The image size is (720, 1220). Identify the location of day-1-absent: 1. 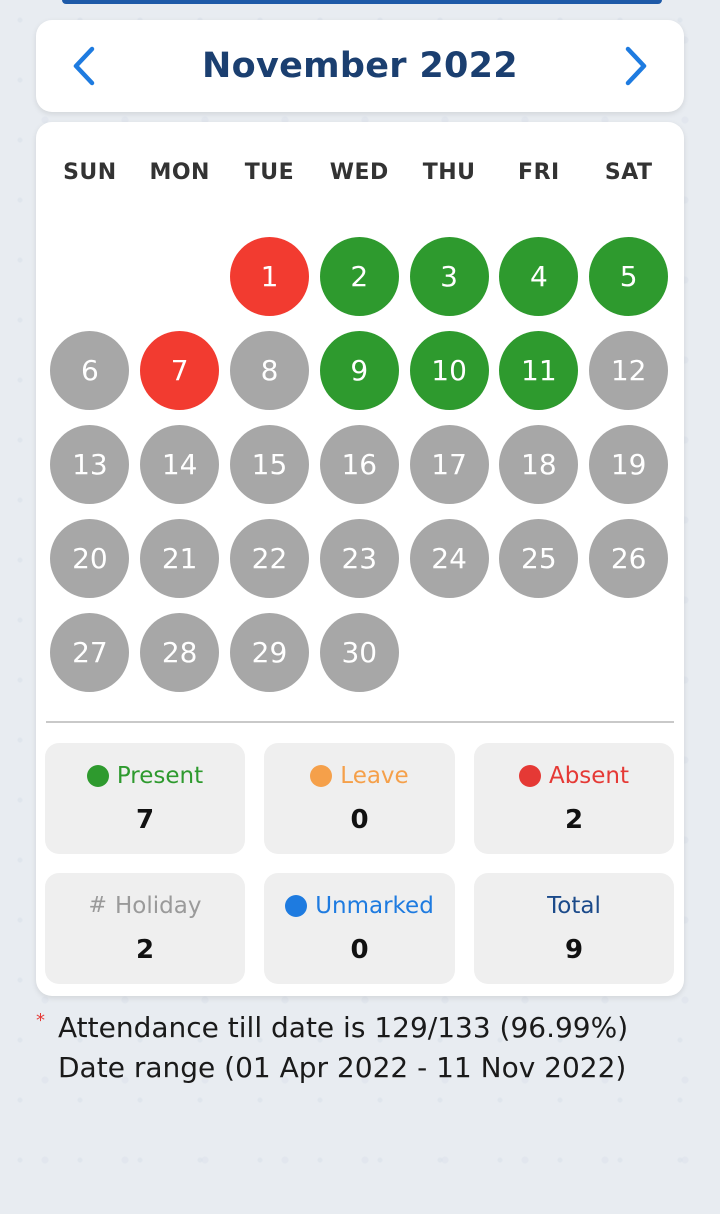
(269, 276).